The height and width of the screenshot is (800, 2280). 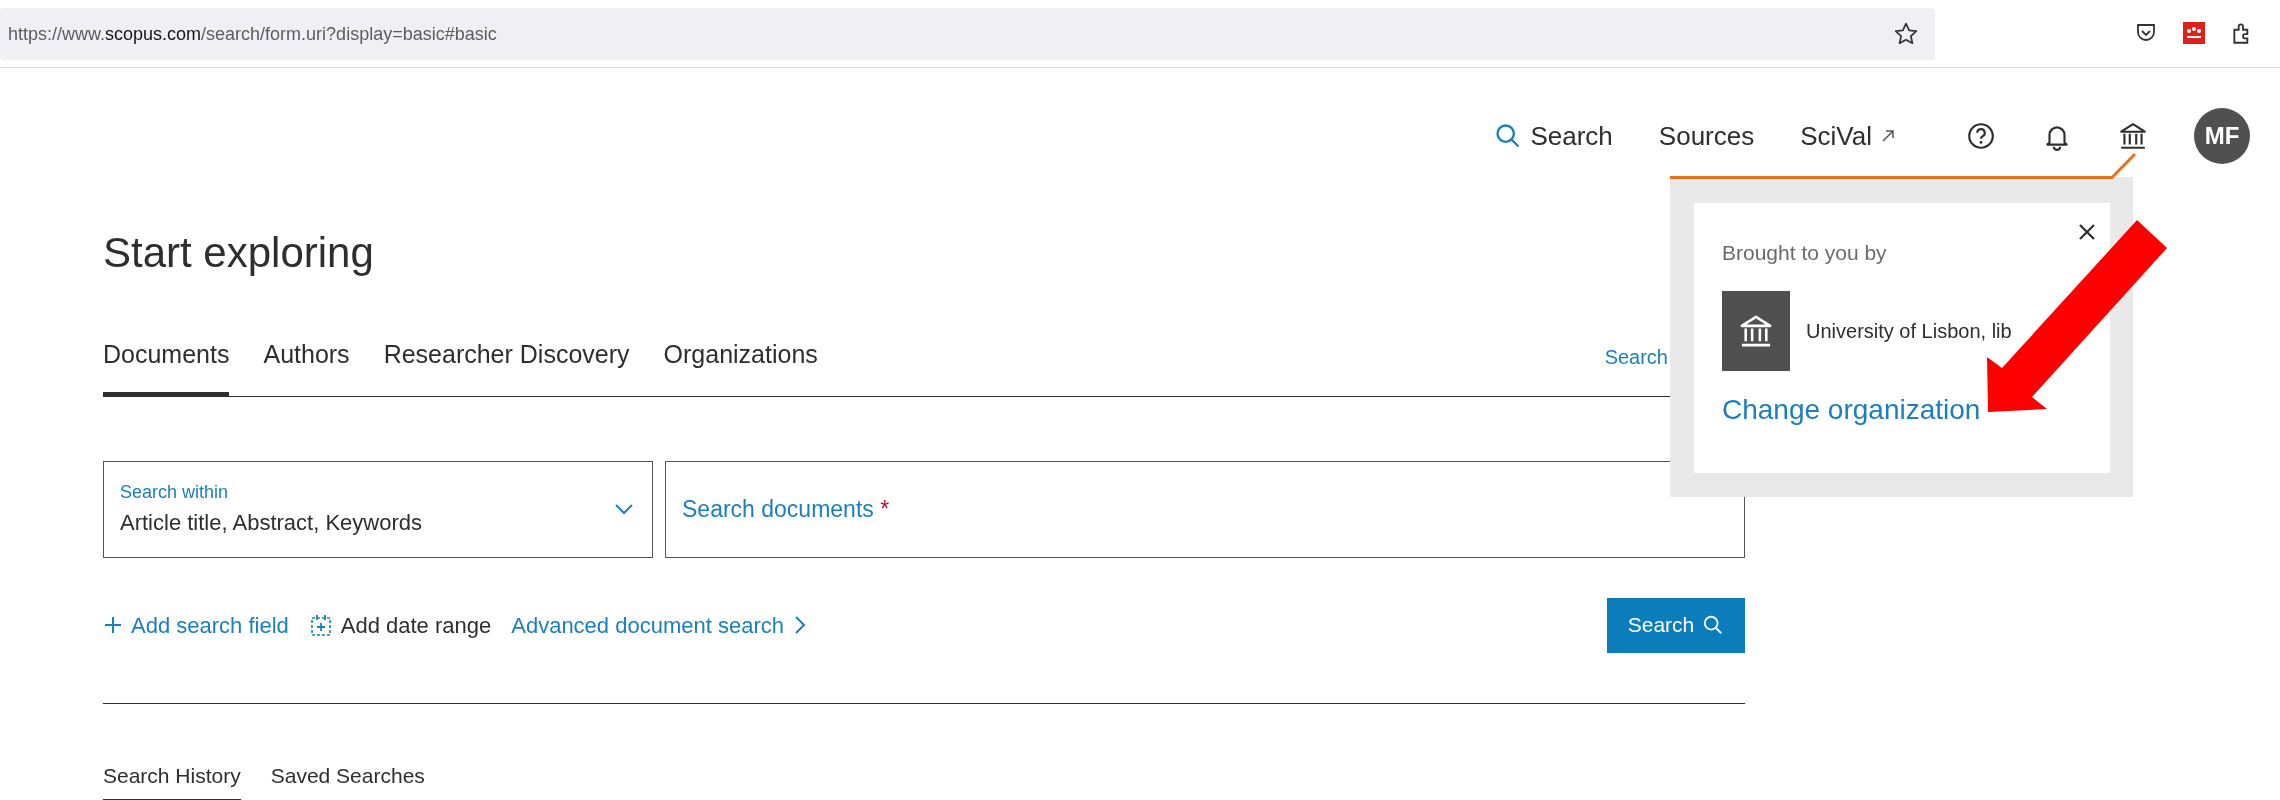 I want to click on search-within-dropdown: Search within Article title, Abstract, Keywords, so click(x=378, y=509).